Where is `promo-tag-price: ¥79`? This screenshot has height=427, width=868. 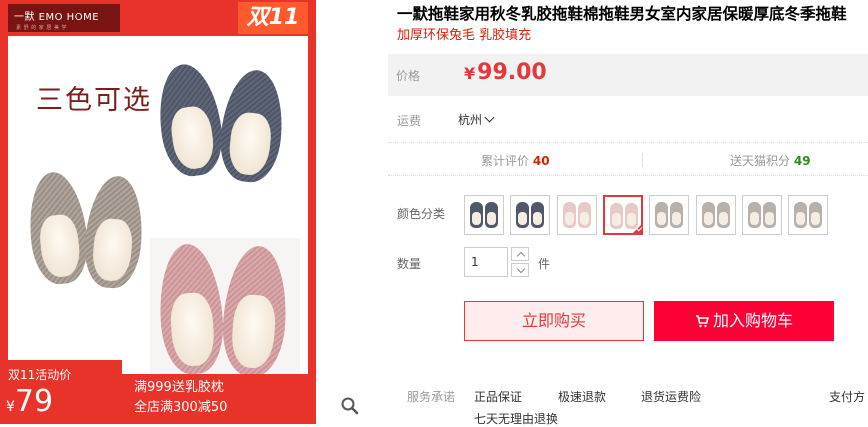 promo-tag-price: ¥79 is located at coordinates (30, 401).